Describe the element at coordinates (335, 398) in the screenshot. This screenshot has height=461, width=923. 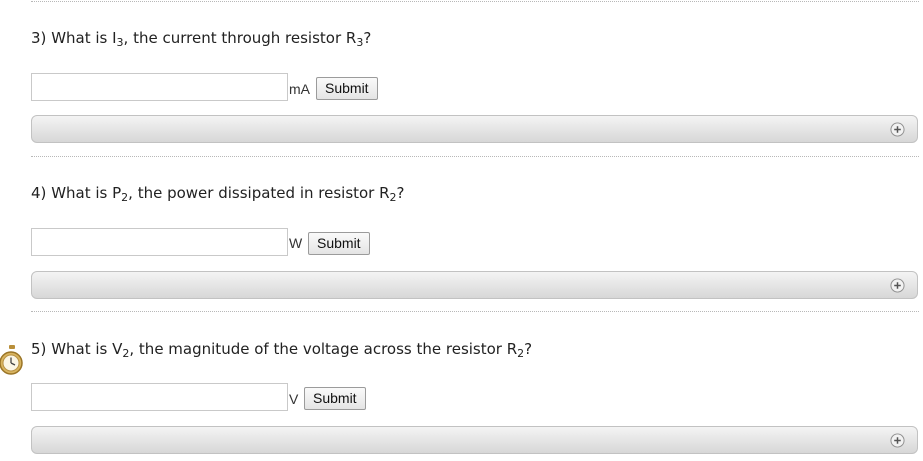
I see `submit-button-q5: Submit` at that location.